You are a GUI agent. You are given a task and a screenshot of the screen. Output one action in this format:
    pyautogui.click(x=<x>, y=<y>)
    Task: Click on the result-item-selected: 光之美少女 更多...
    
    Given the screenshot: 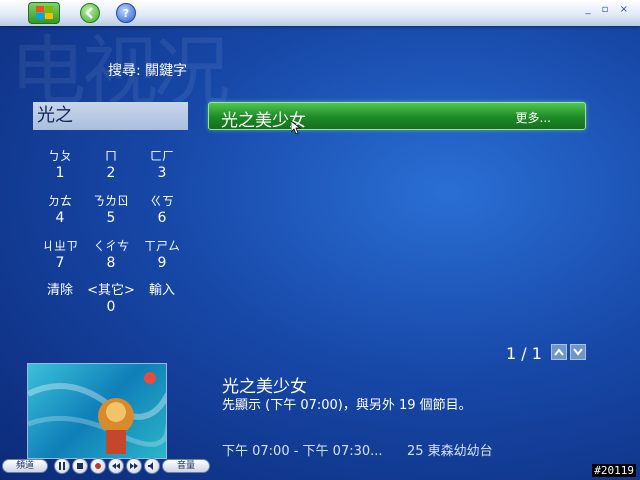 What is the action you would take?
    pyautogui.click(x=397, y=116)
    